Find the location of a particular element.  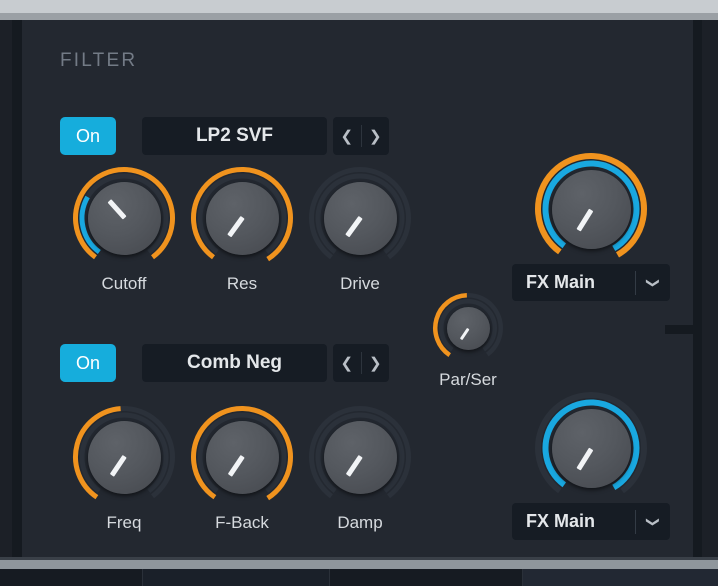

knob-label: Freq is located at coordinates (124, 522).